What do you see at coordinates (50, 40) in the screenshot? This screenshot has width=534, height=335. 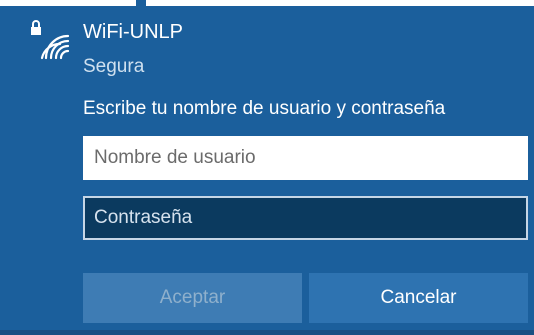 I see `wifi-secured-icon` at bounding box center [50, 40].